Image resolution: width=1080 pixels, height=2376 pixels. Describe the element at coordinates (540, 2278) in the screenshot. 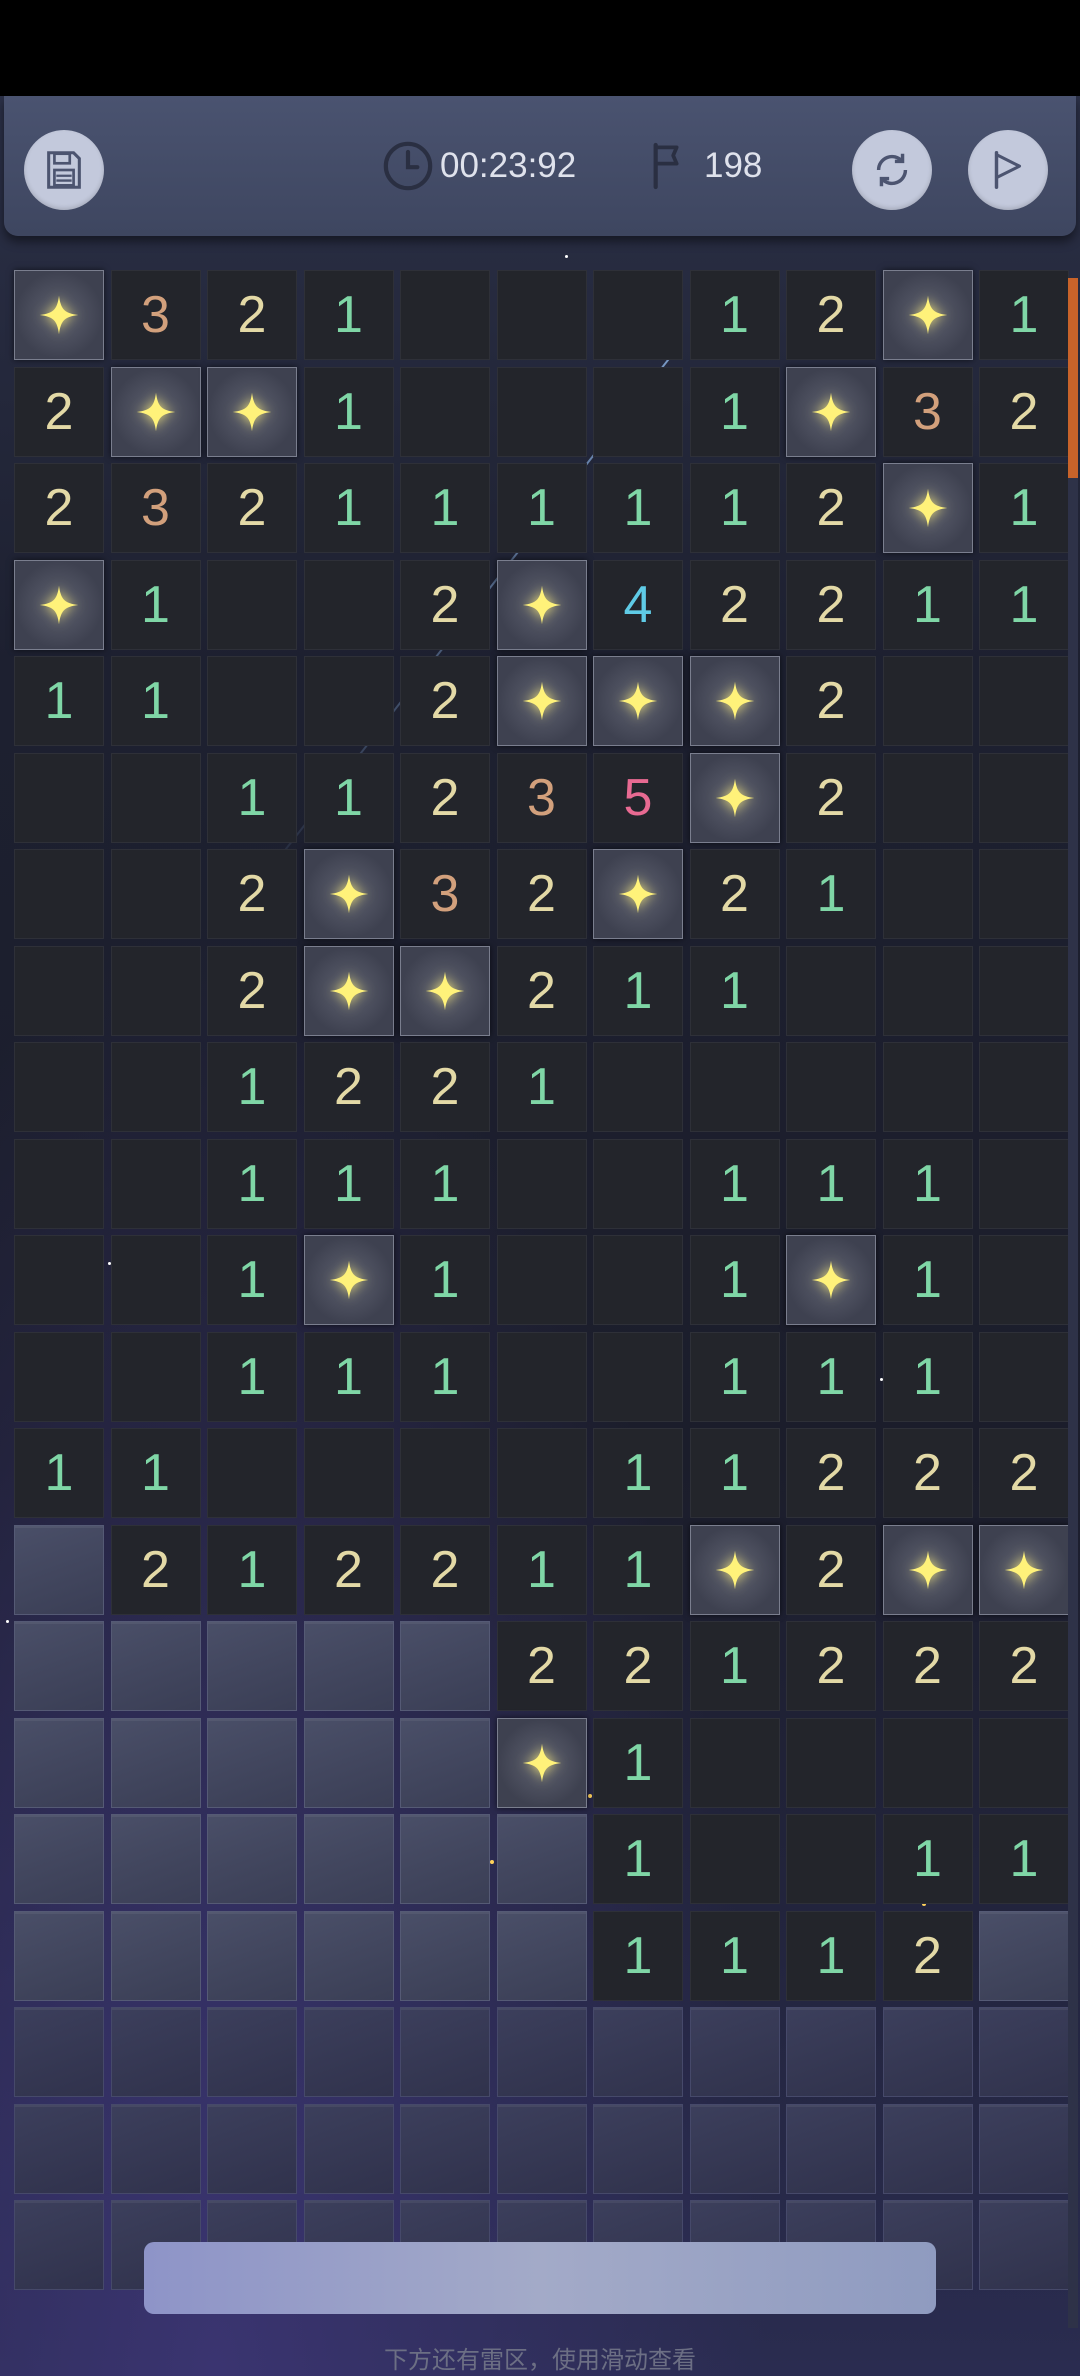

I see `horizontal-scroll-handle` at that location.